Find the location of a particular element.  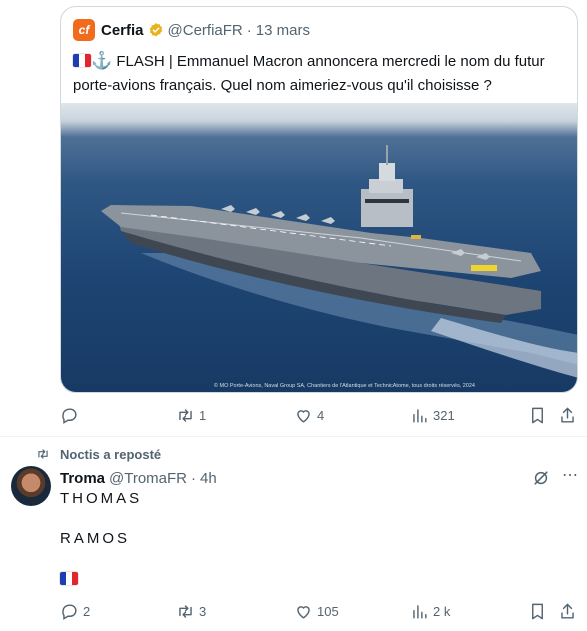

quoted-tweet-header: cf Cerfia @CerfiaFR · 13 mars is located at coordinates (191, 30).